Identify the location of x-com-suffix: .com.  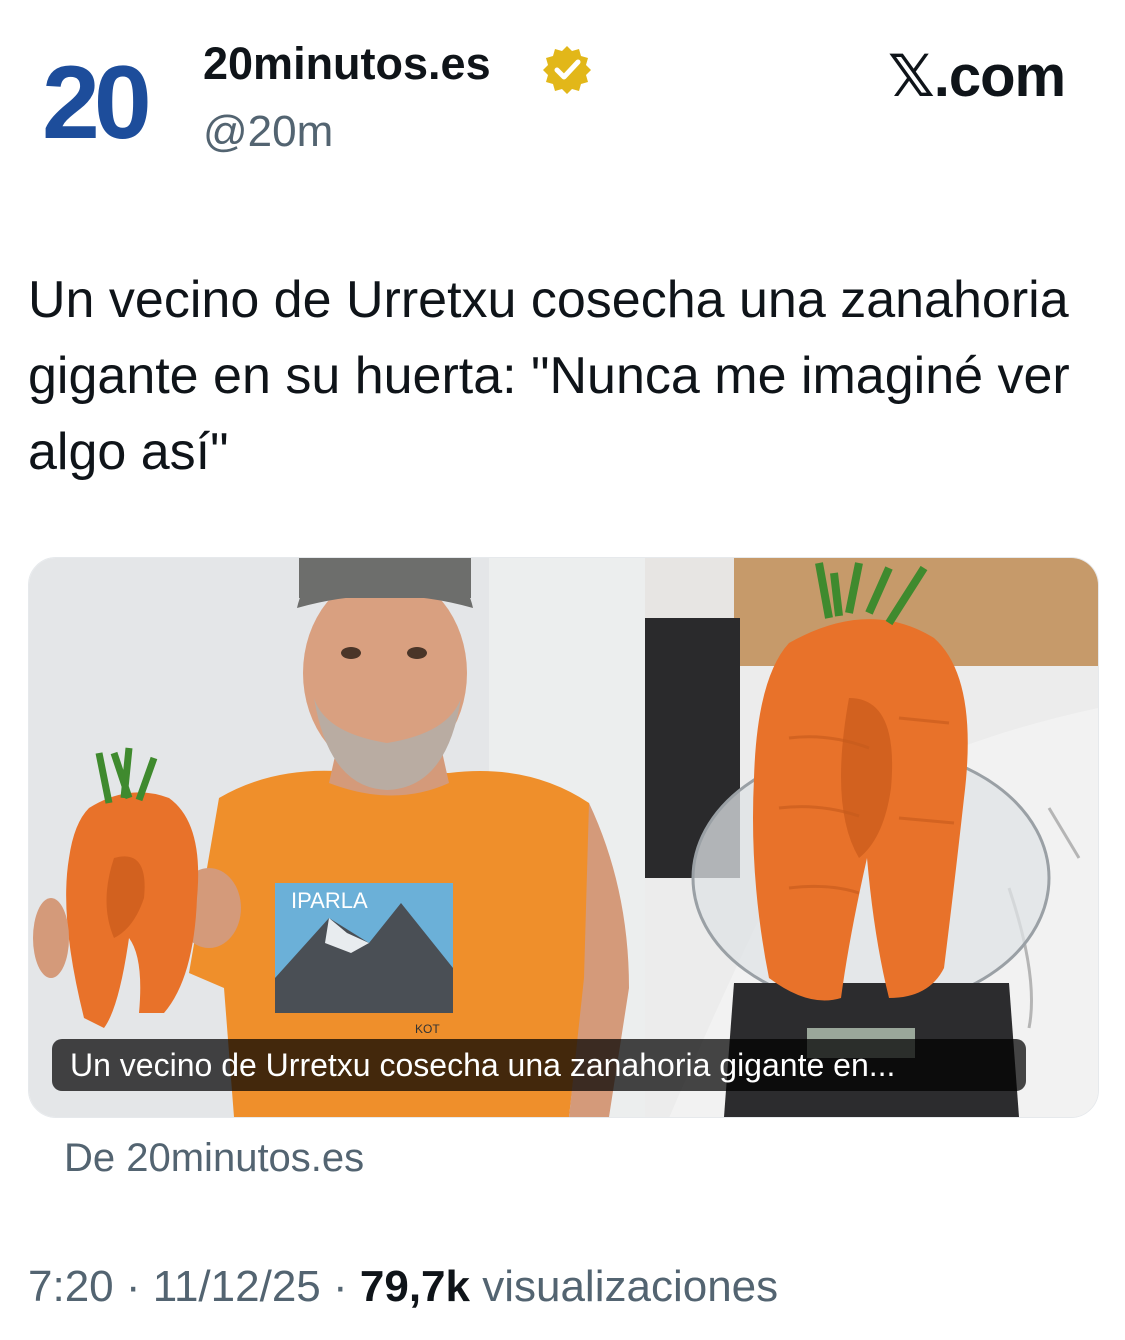
(999, 76).